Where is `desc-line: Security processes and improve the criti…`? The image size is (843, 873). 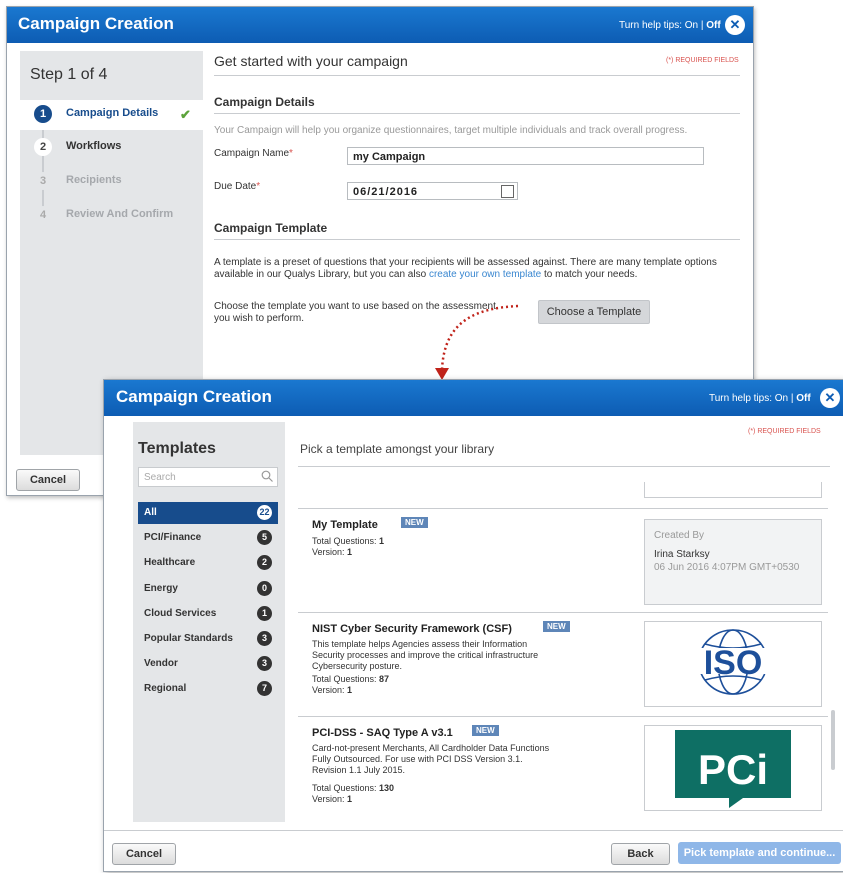 desc-line: Security processes and improve the criti… is located at coordinates (425, 655).